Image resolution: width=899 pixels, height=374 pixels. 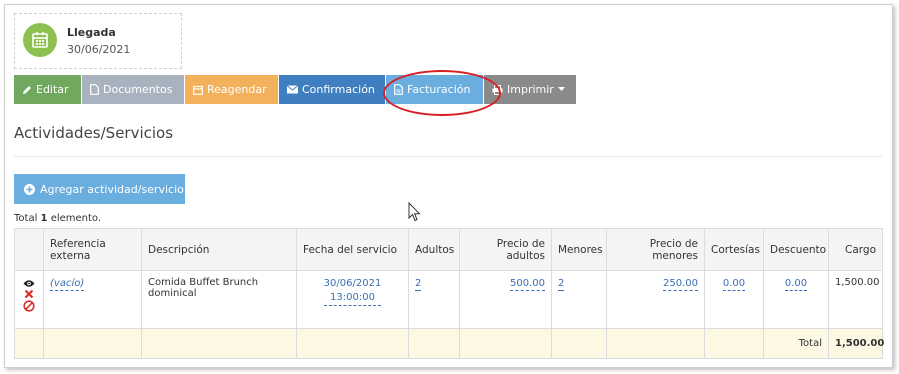 What do you see at coordinates (219, 299) in the screenshot?
I see `cell-description: Comida Buffet Brunch dominical` at bounding box center [219, 299].